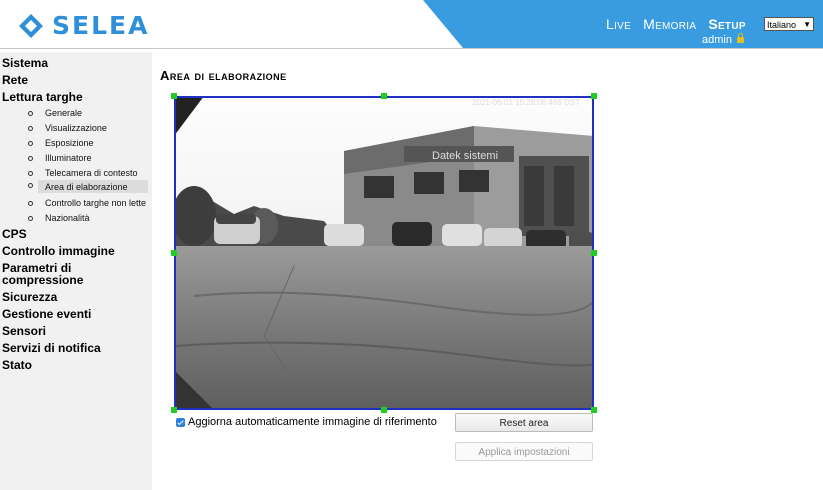 The height and width of the screenshot is (490, 823). I want to click on resize-handle-left, so click(174, 253).